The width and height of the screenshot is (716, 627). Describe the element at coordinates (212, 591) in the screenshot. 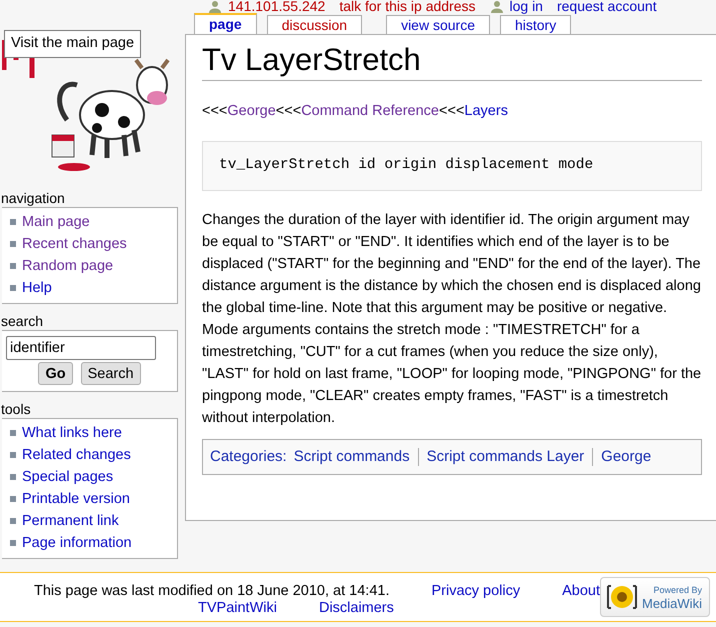

I see `last-modified-text: This page was last modified on 18 June 2010, at 14:41.` at that location.